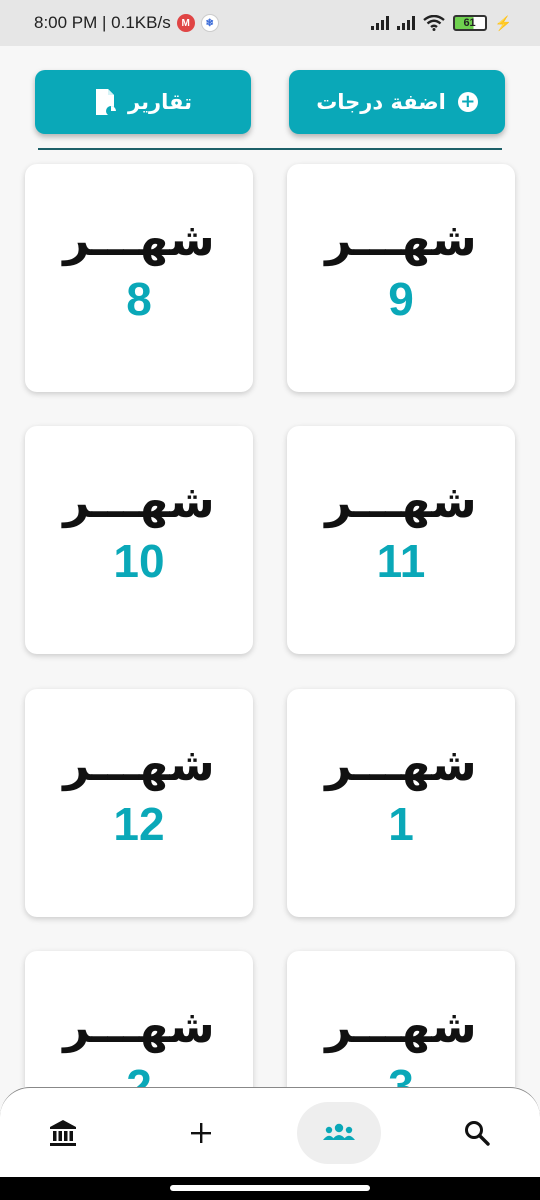 Image resolution: width=540 pixels, height=1200 pixels. I want to click on signal-icon, so click(379, 23).